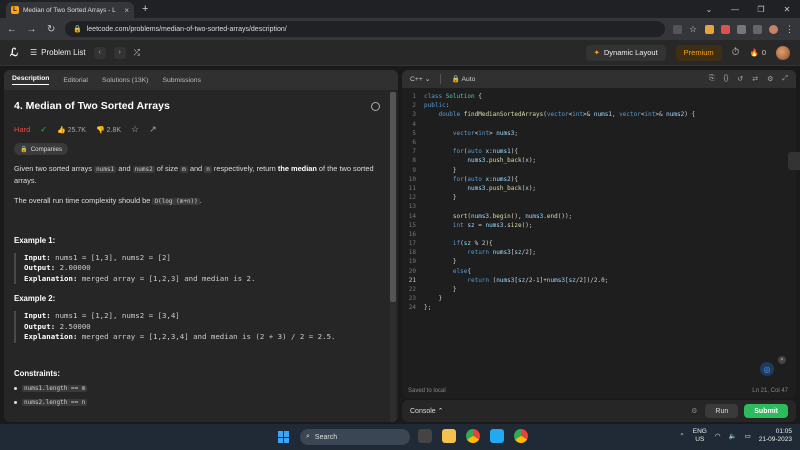 This screenshot has width=800, height=450. I want to click on description-scrollbar, so click(393, 257).